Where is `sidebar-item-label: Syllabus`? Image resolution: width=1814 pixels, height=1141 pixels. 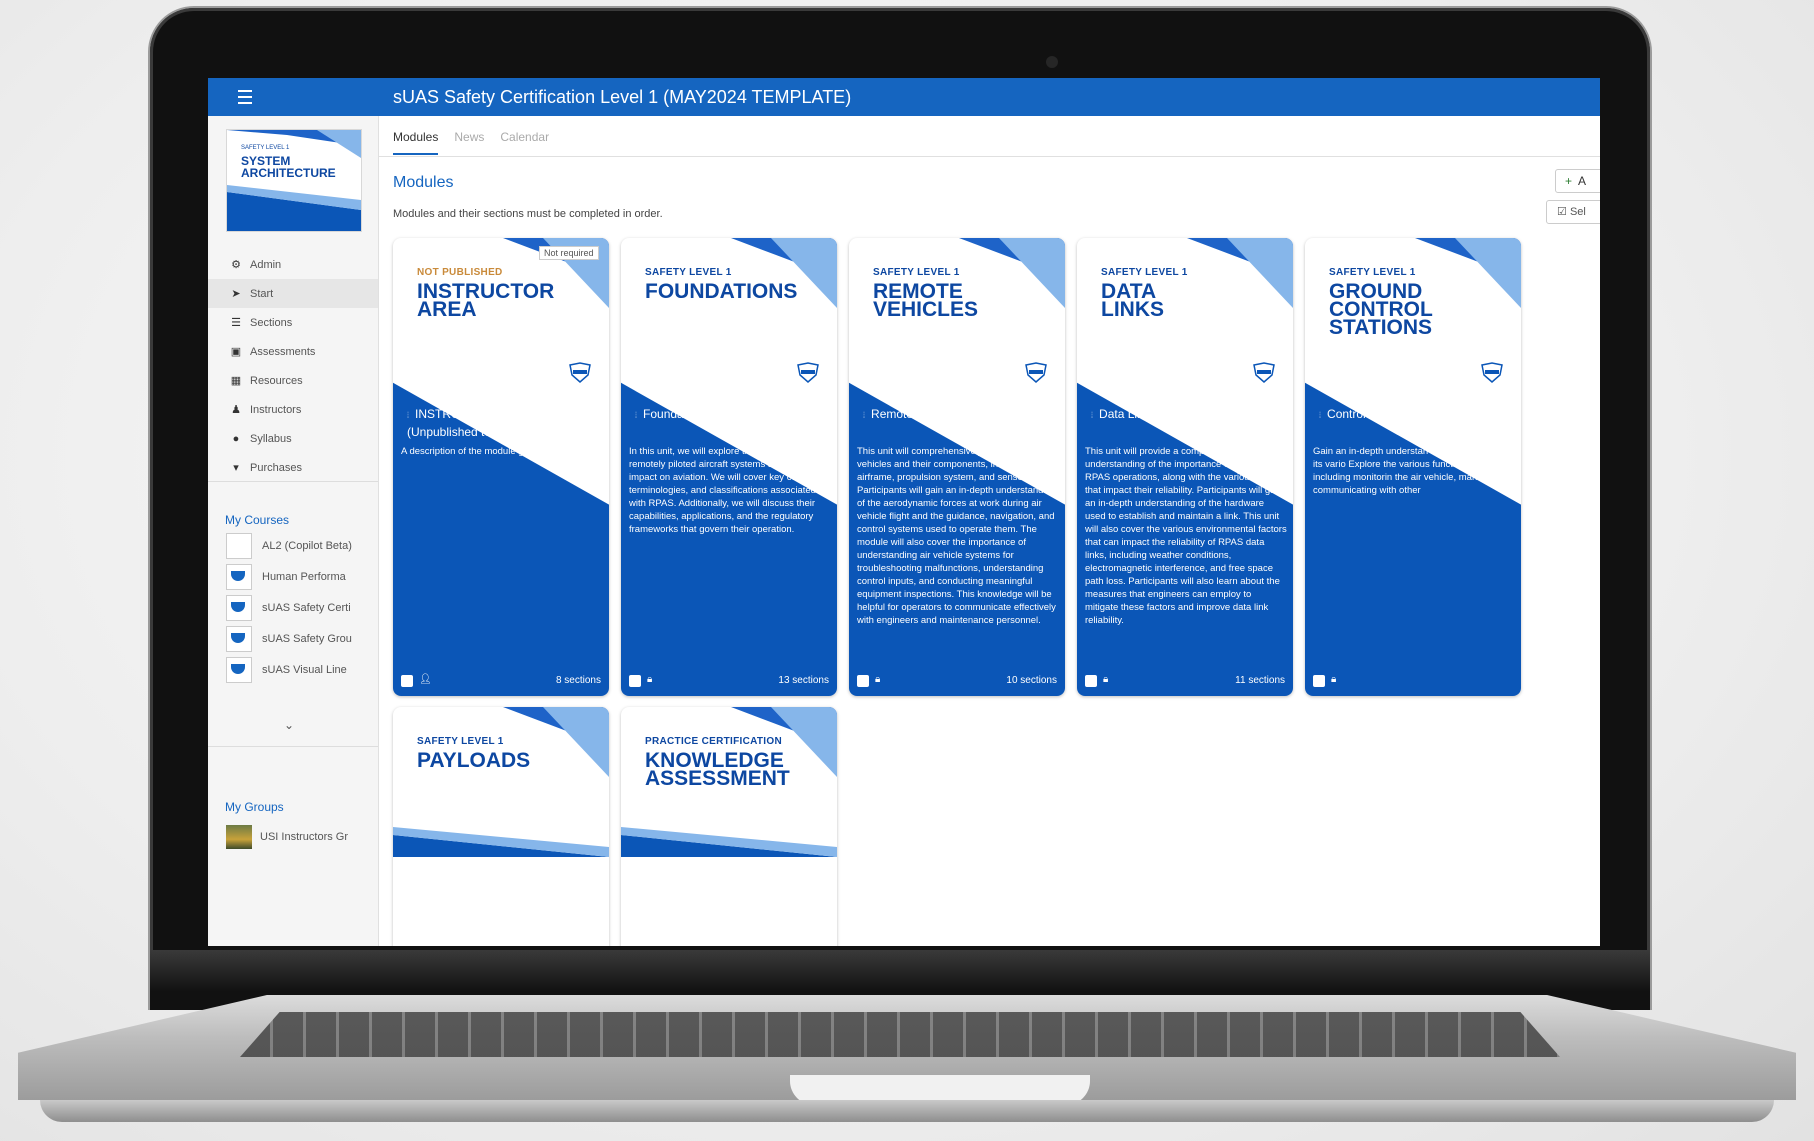 sidebar-item-label: Syllabus is located at coordinates (271, 438).